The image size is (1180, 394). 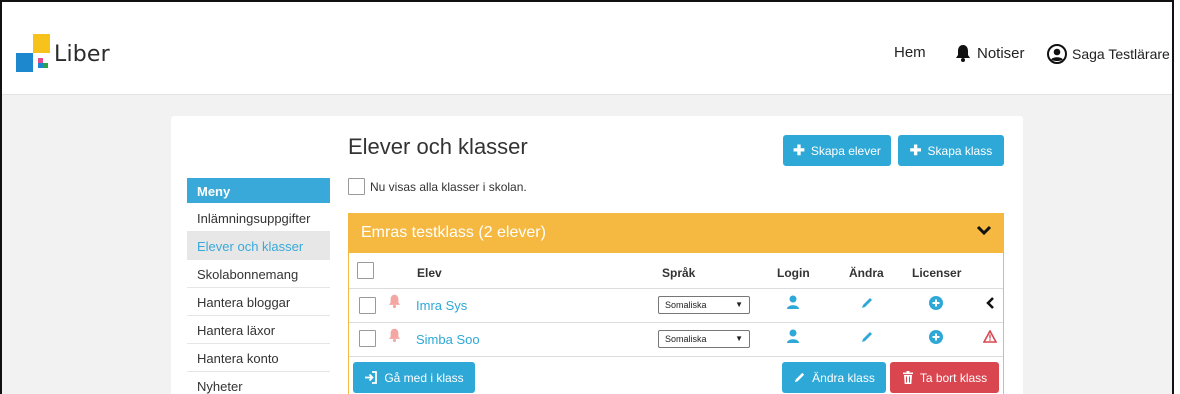 What do you see at coordinates (365, 270) in the screenshot?
I see `select-all-checkbox` at bounding box center [365, 270].